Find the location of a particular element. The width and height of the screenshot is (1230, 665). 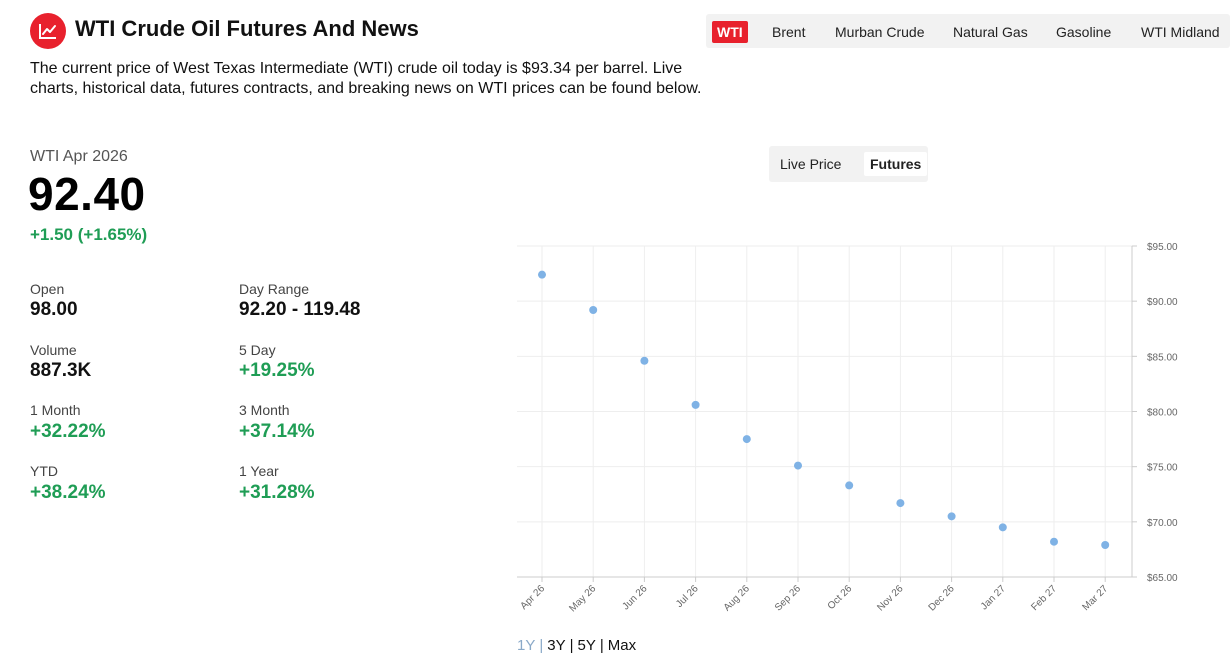

y-tick-label: $80.00 is located at coordinates (1162, 413).